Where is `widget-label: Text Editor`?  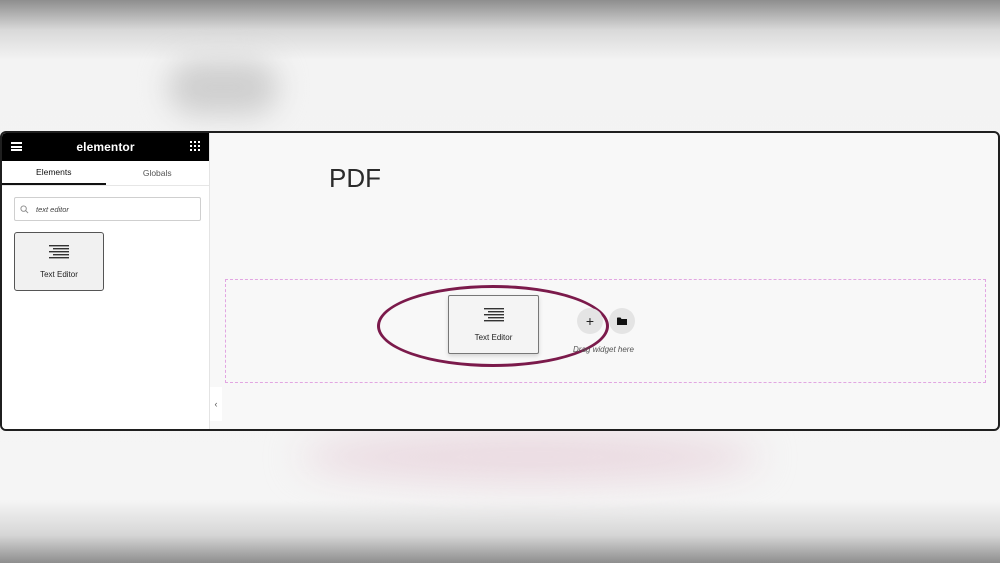
widget-label: Text Editor is located at coordinates (59, 274).